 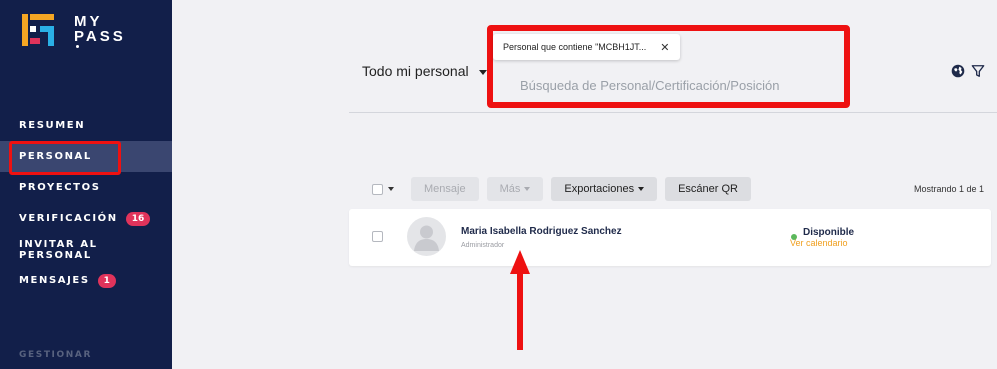 I want to click on person-role: Administrador, so click(x=483, y=245).